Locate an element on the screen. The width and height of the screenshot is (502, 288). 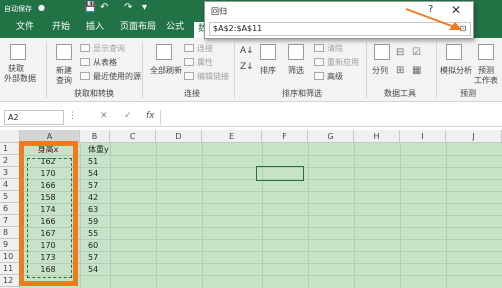
column-header-i: I is located at coordinates (423, 136).